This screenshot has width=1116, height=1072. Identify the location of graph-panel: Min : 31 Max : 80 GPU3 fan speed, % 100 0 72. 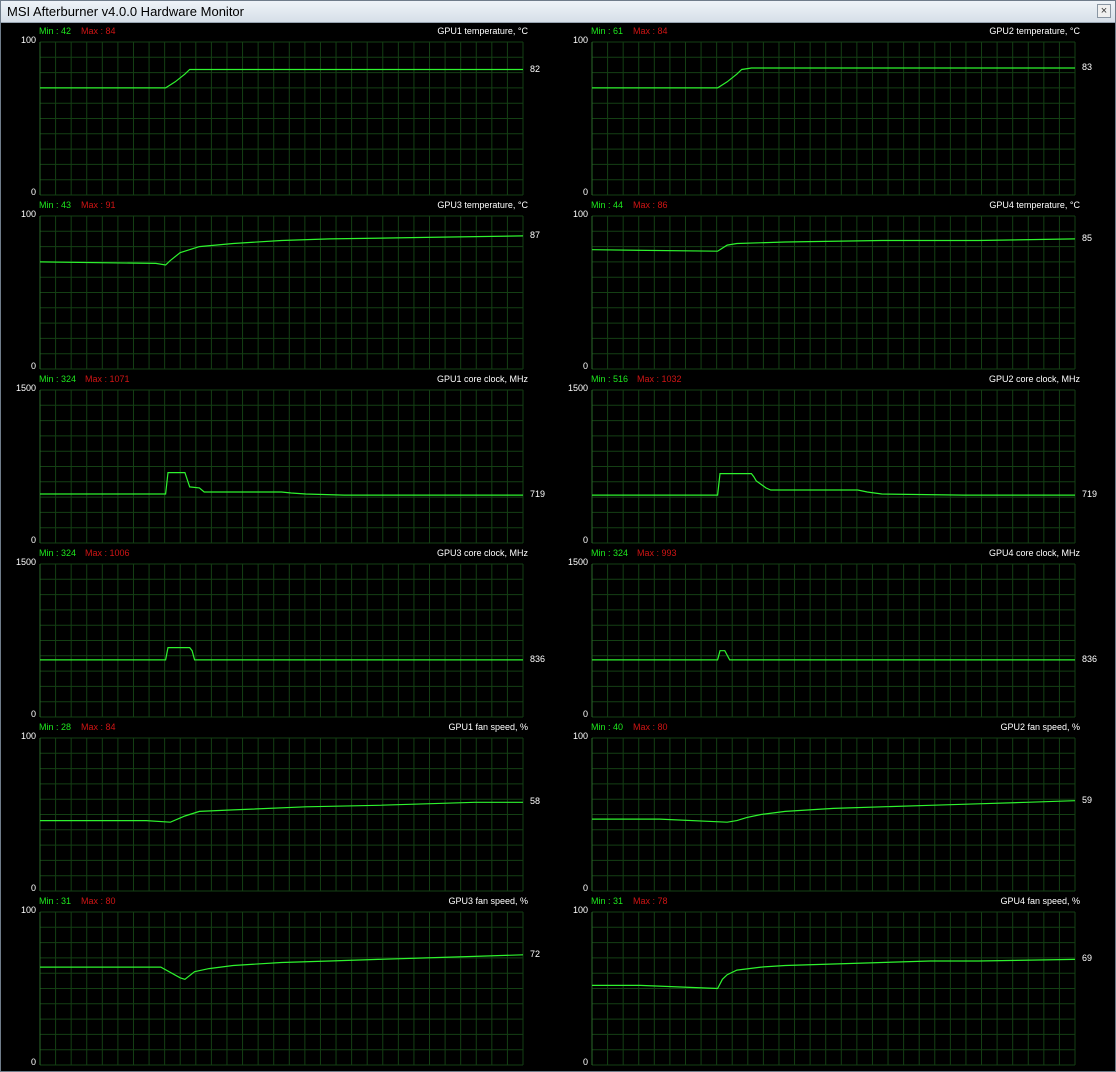
(278, 980).